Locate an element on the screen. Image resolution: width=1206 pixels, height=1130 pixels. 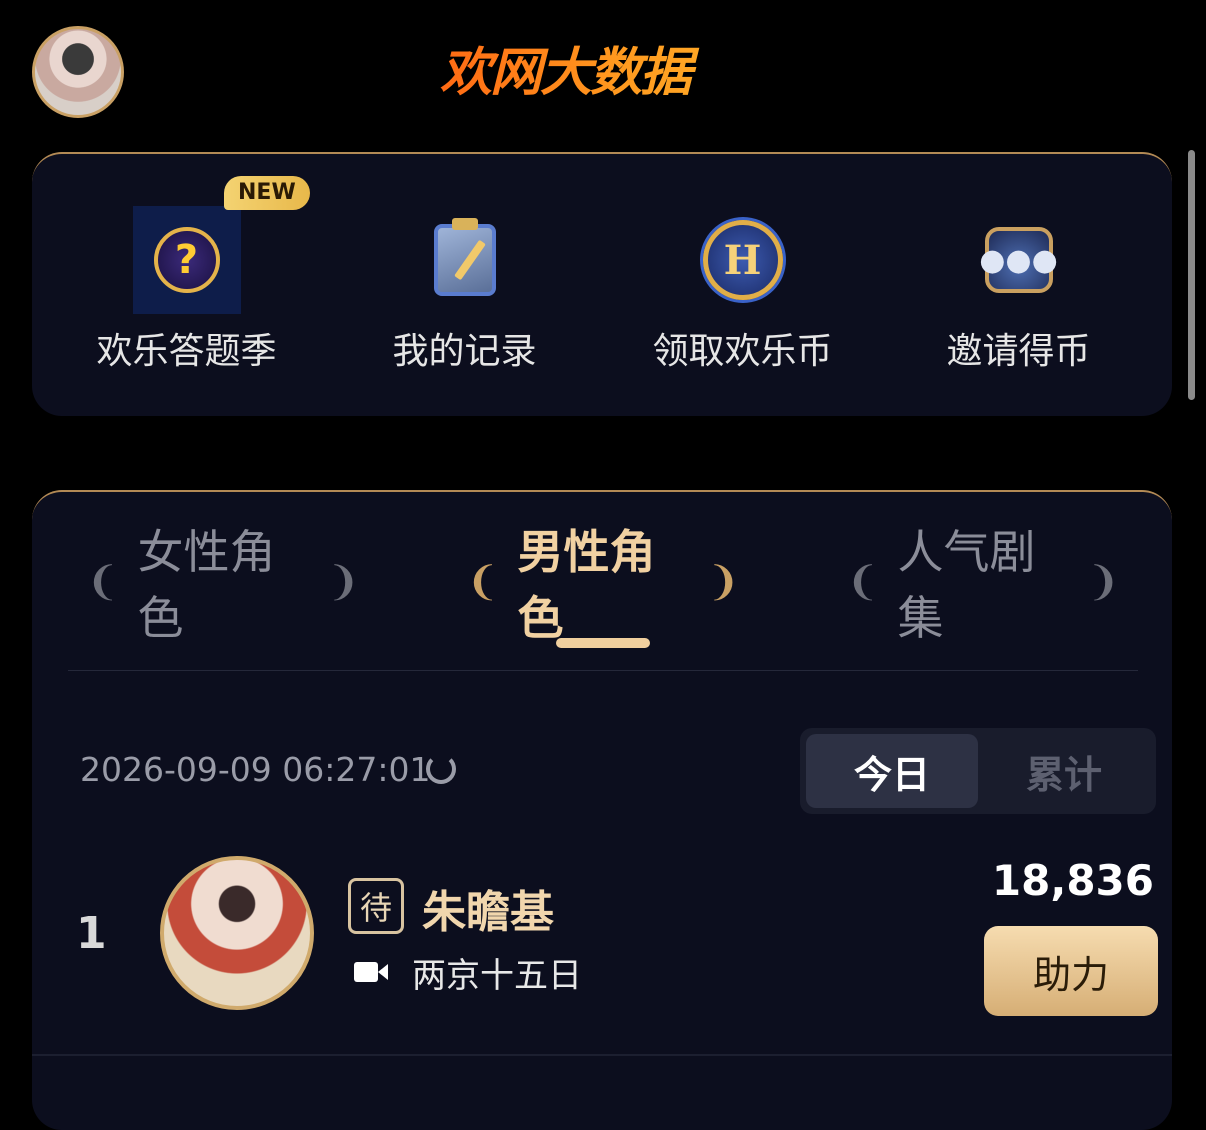
tab-male-roles: ❨ 男性角色 ❩ is located at coordinates (603, 585).